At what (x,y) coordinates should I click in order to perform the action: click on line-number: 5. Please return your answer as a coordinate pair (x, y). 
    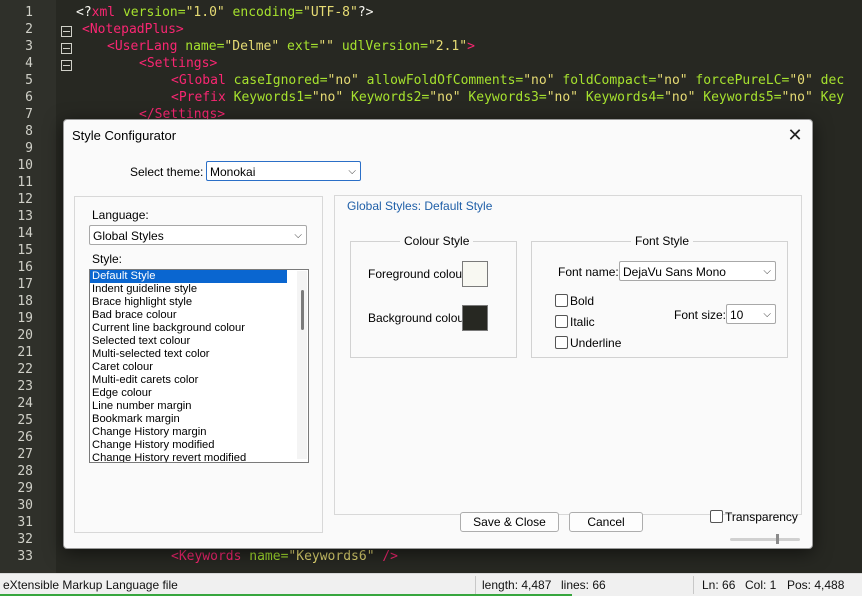
    Looking at the image, I should click on (29, 80).